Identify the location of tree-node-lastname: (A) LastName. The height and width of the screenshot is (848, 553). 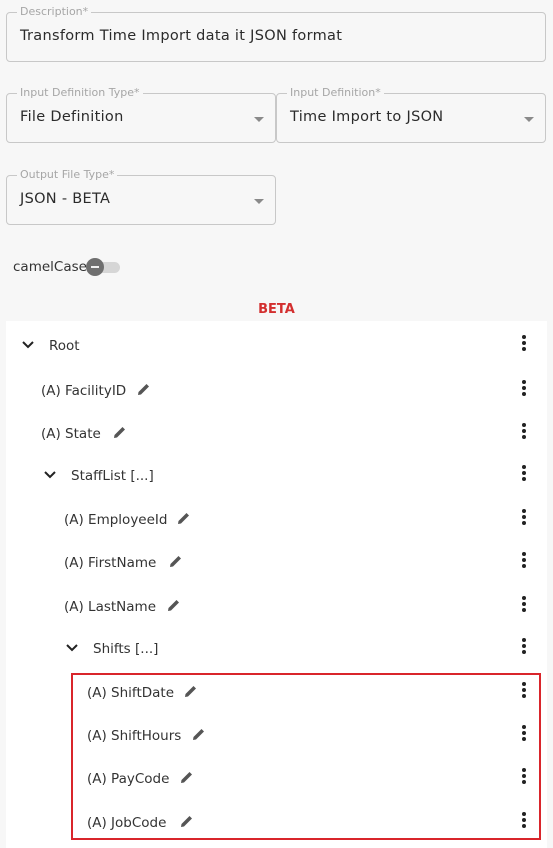
(276, 608).